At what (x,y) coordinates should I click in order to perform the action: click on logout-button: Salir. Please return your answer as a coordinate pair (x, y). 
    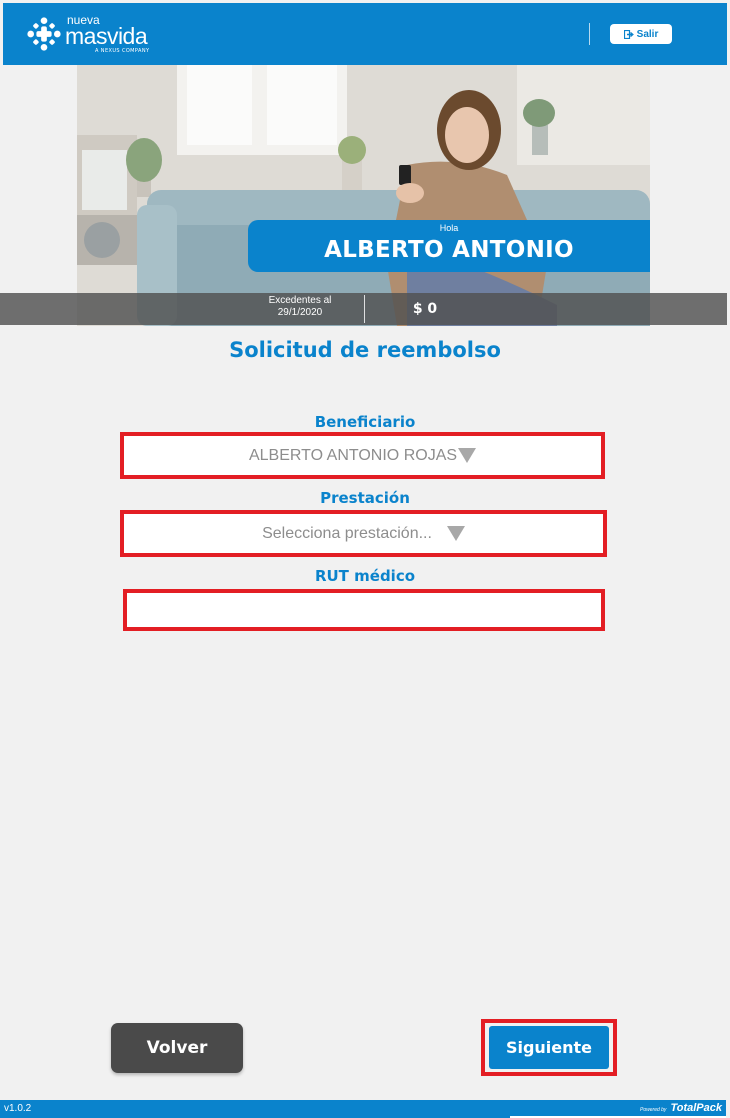
    Looking at the image, I should click on (641, 34).